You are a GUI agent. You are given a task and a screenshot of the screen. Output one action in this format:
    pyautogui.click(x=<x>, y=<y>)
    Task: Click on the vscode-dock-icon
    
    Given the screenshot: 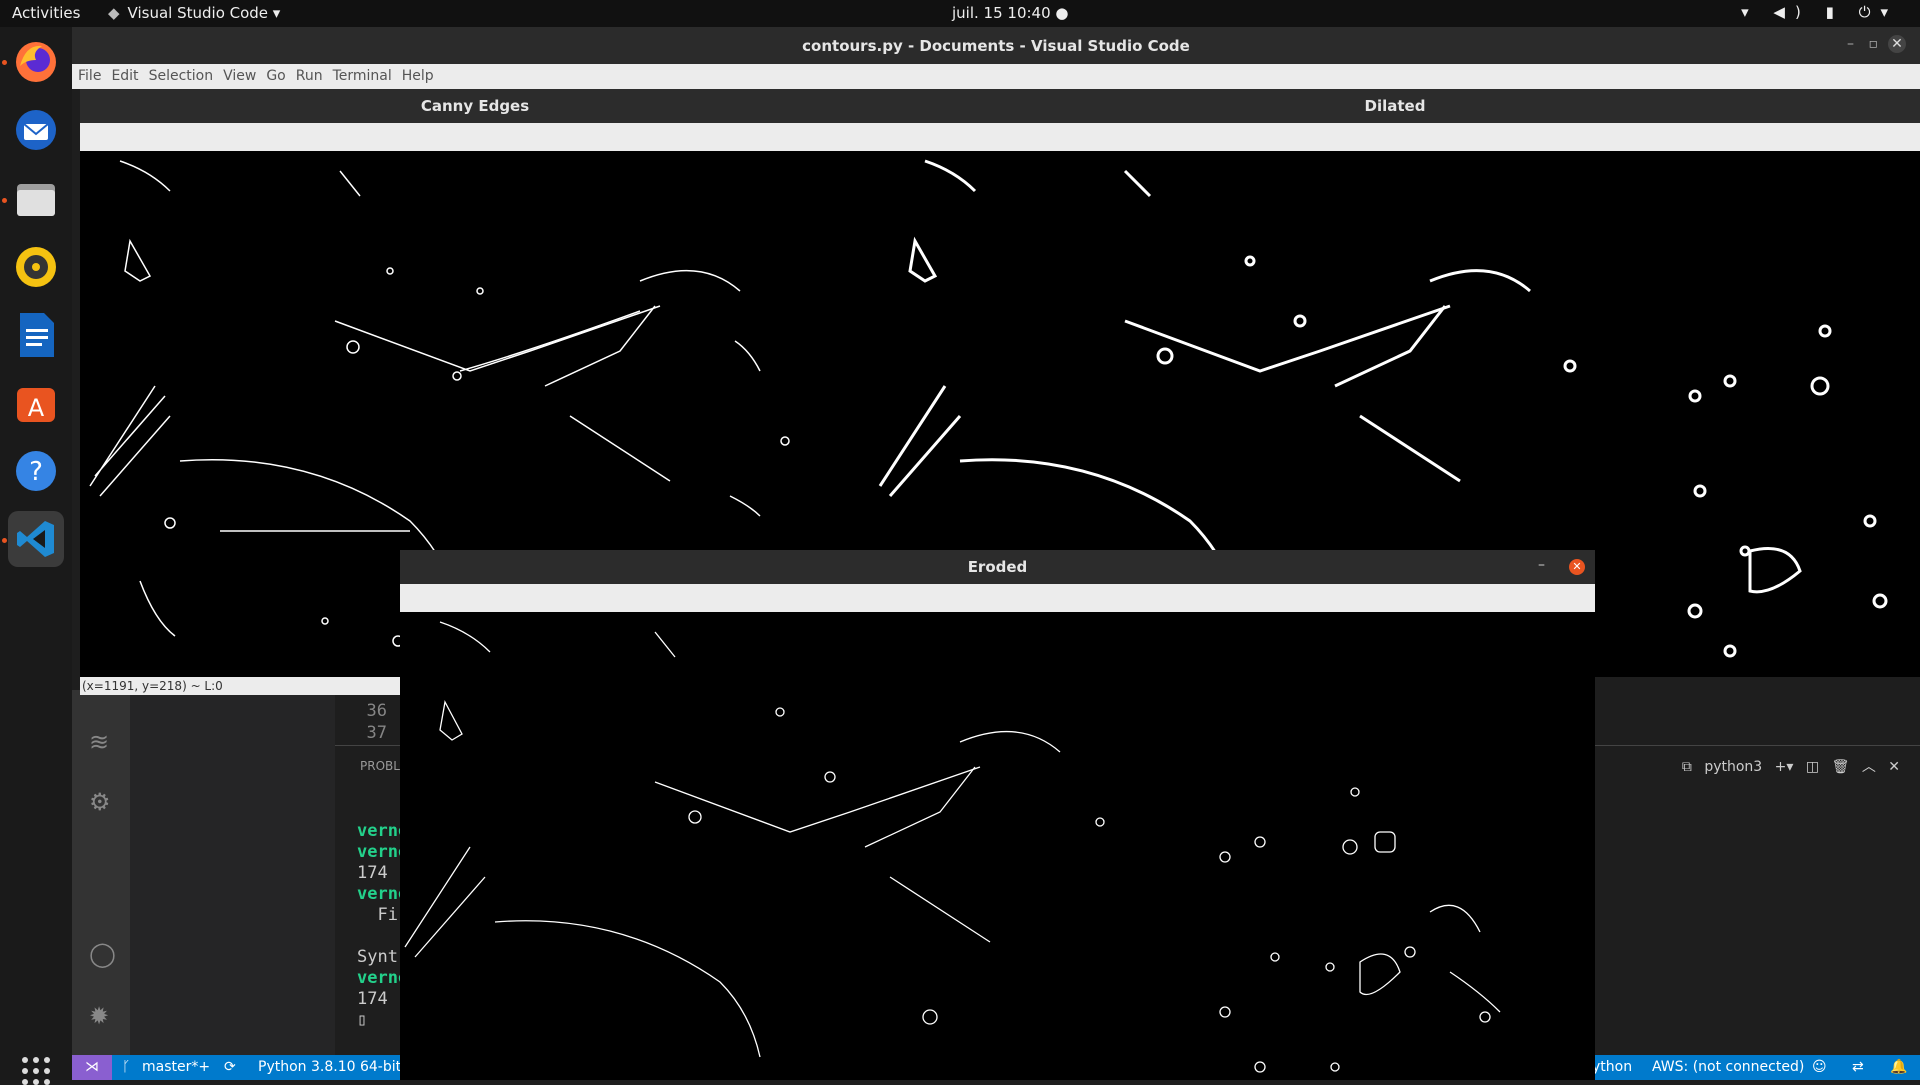 What is the action you would take?
    pyautogui.click(x=36, y=539)
    